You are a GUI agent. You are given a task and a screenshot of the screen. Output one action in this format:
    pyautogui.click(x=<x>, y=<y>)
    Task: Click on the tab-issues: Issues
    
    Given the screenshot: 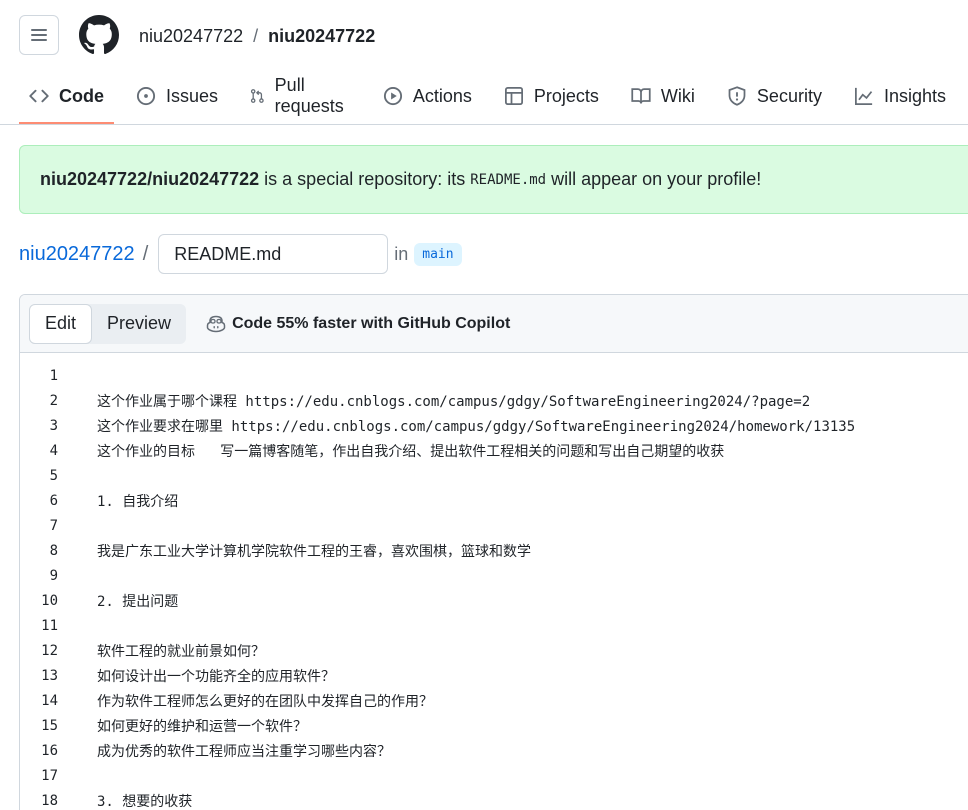 What is the action you would take?
    pyautogui.click(x=177, y=96)
    